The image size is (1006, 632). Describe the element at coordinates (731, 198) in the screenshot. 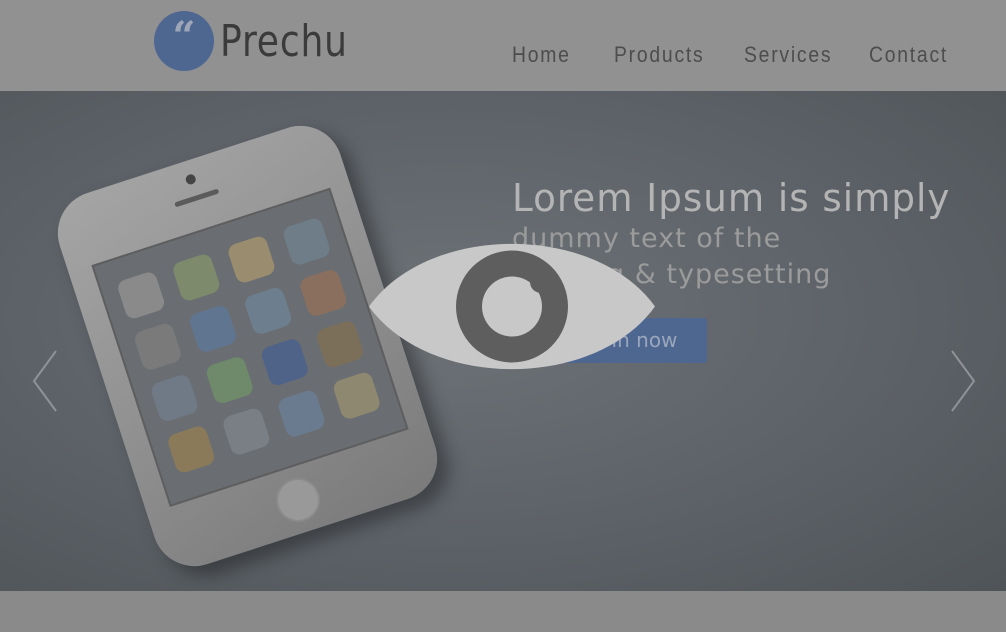

I see `hero-title: Lorem Ipsum is simply` at that location.